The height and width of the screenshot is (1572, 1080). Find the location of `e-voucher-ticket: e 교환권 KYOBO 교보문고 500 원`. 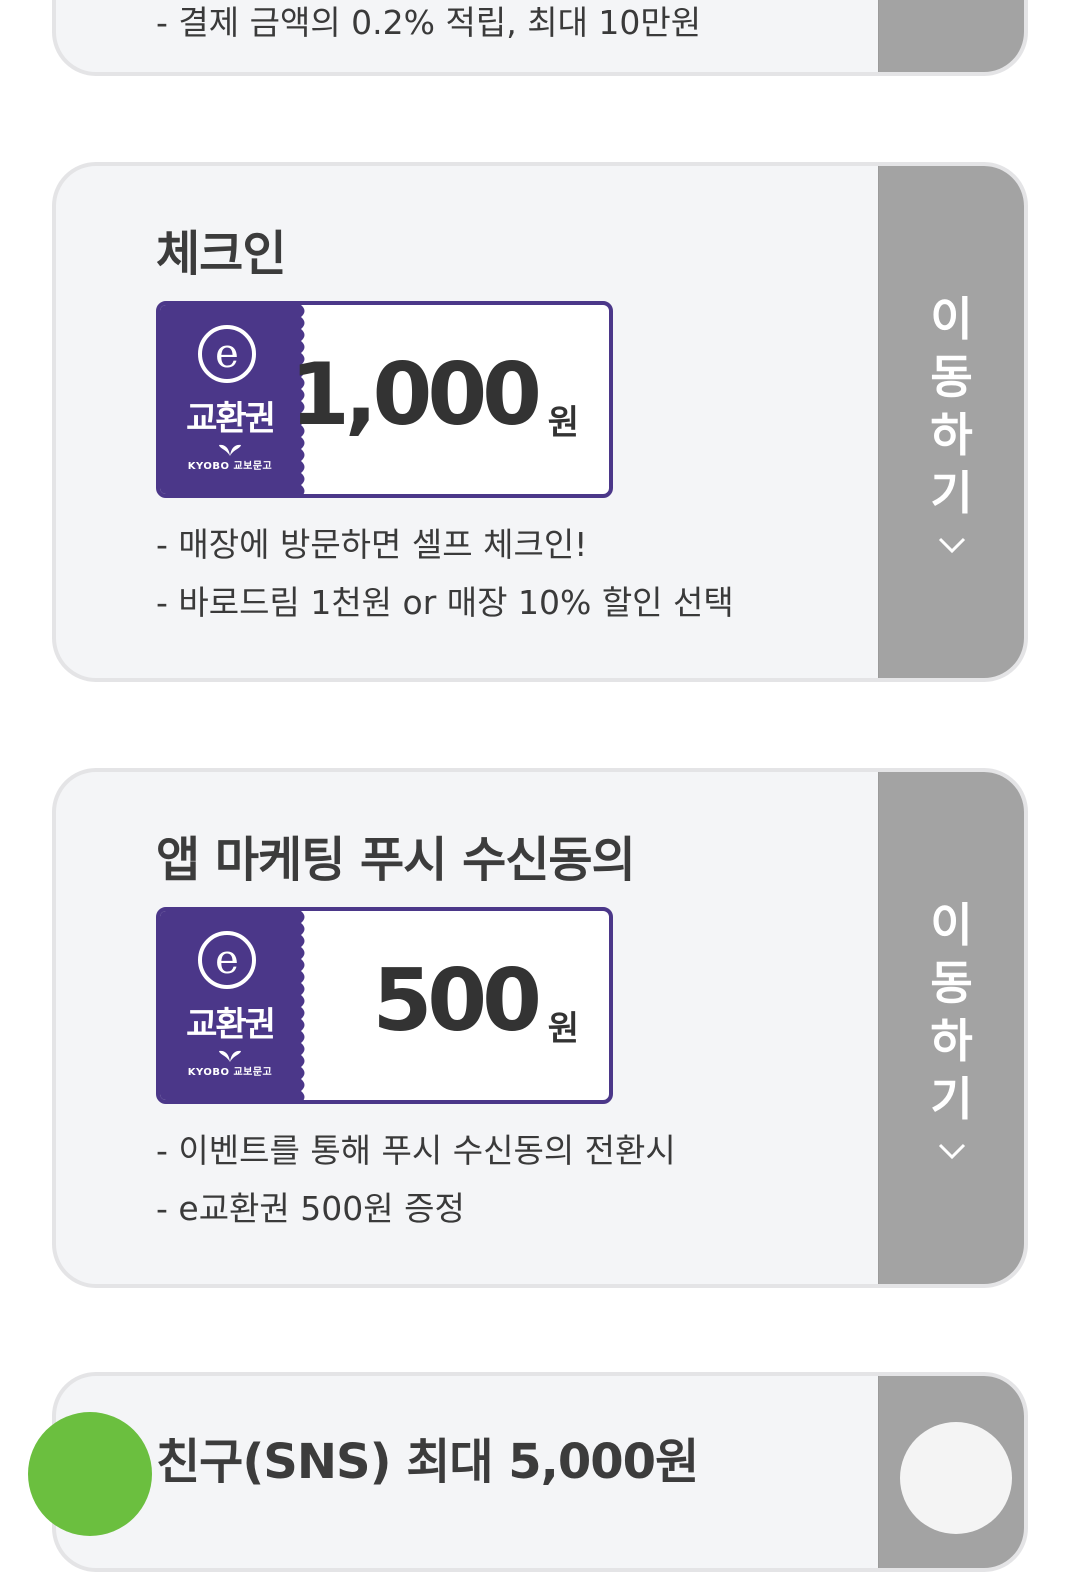

e-voucher-ticket: e 교환권 KYOBO 교보문고 500 원 is located at coordinates (384, 1005).